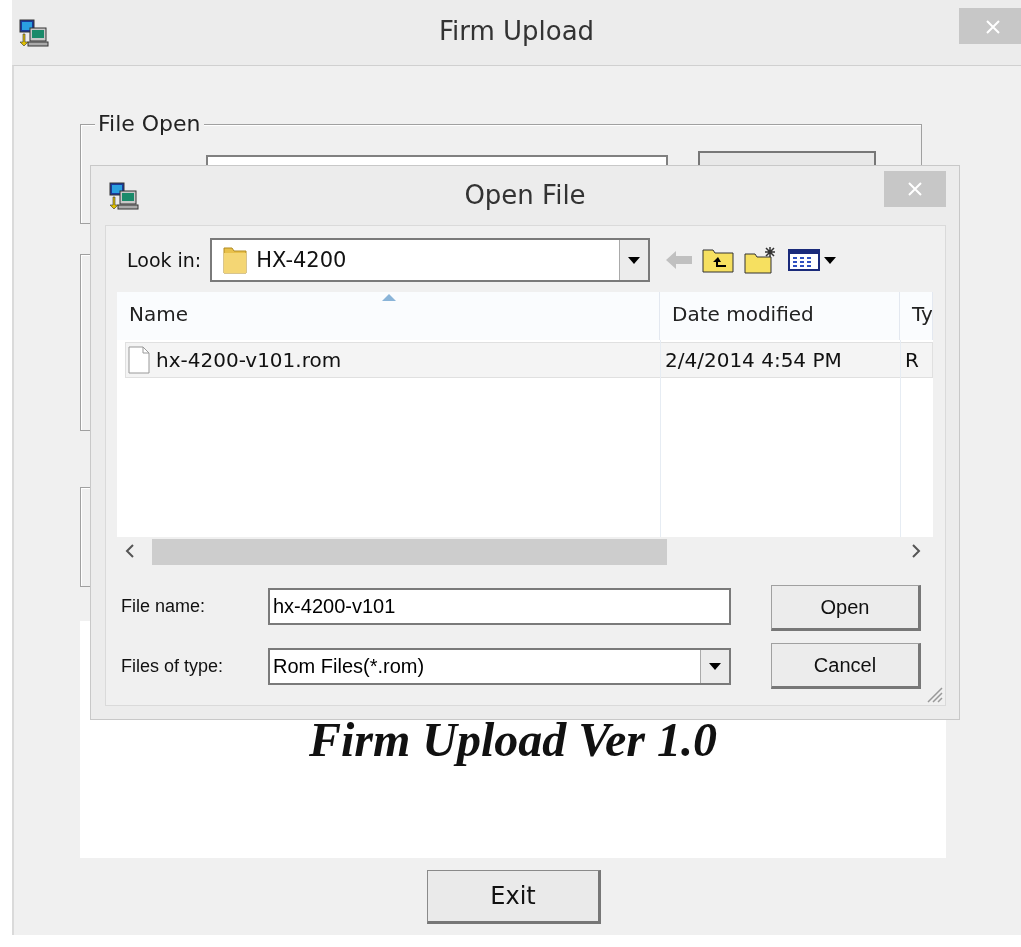  What do you see at coordinates (499, 666) in the screenshot?
I see `file-type-dropdown: Rom Files(*.rom)` at bounding box center [499, 666].